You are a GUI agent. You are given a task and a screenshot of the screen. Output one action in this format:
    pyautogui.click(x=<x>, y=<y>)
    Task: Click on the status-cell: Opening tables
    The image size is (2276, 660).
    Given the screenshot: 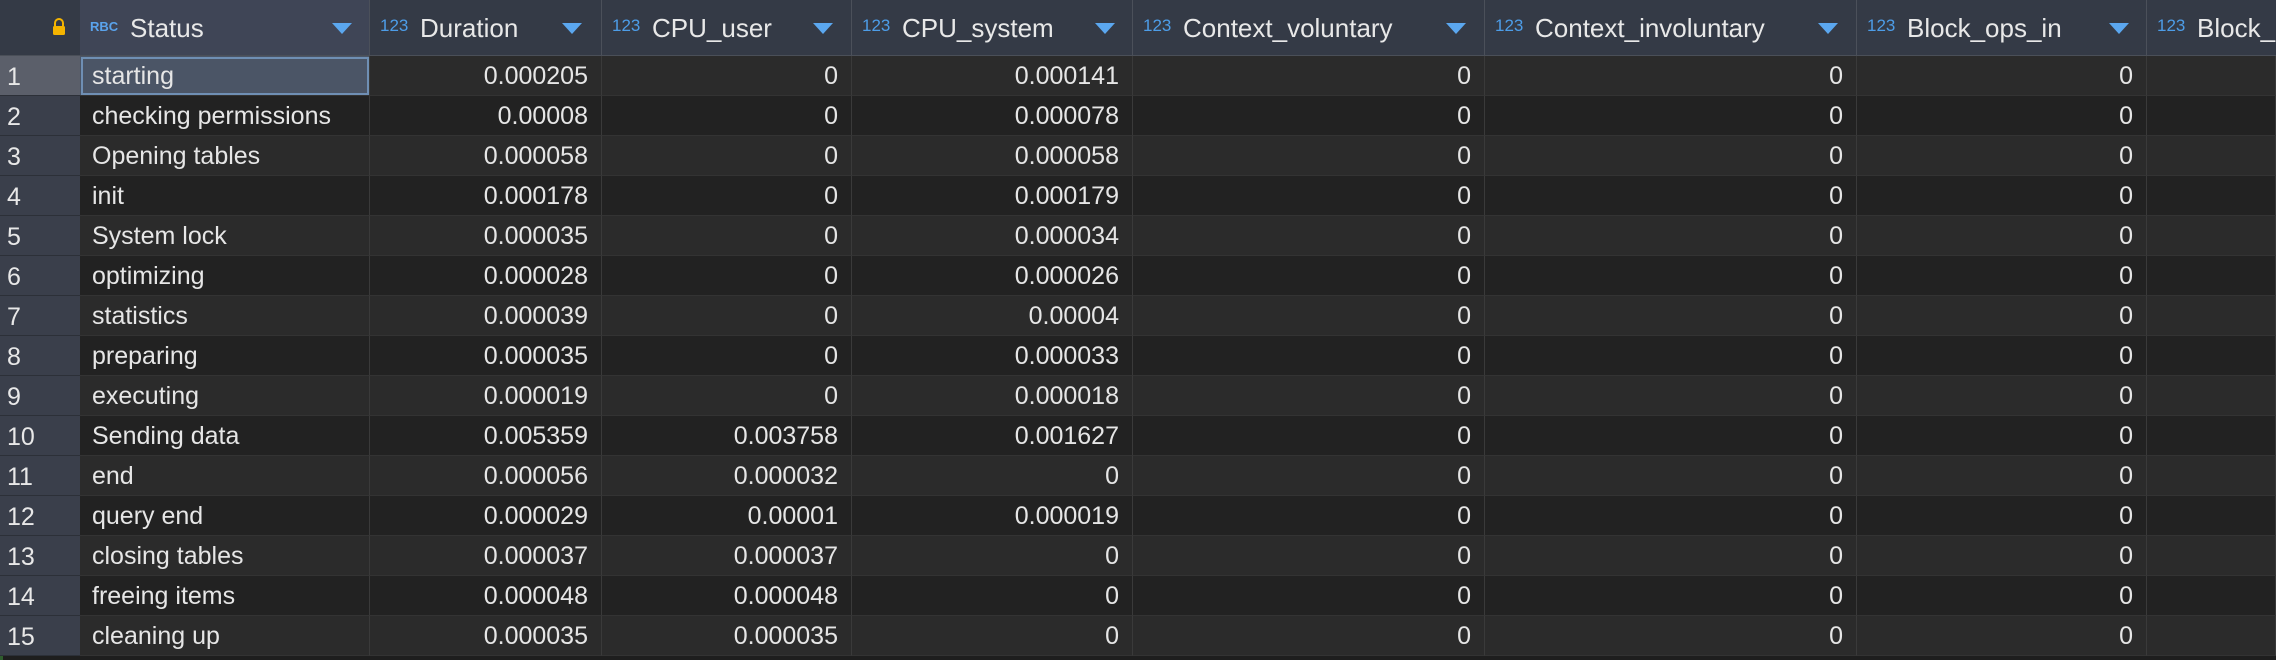 What is the action you would take?
    pyautogui.click(x=225, y=156)
    